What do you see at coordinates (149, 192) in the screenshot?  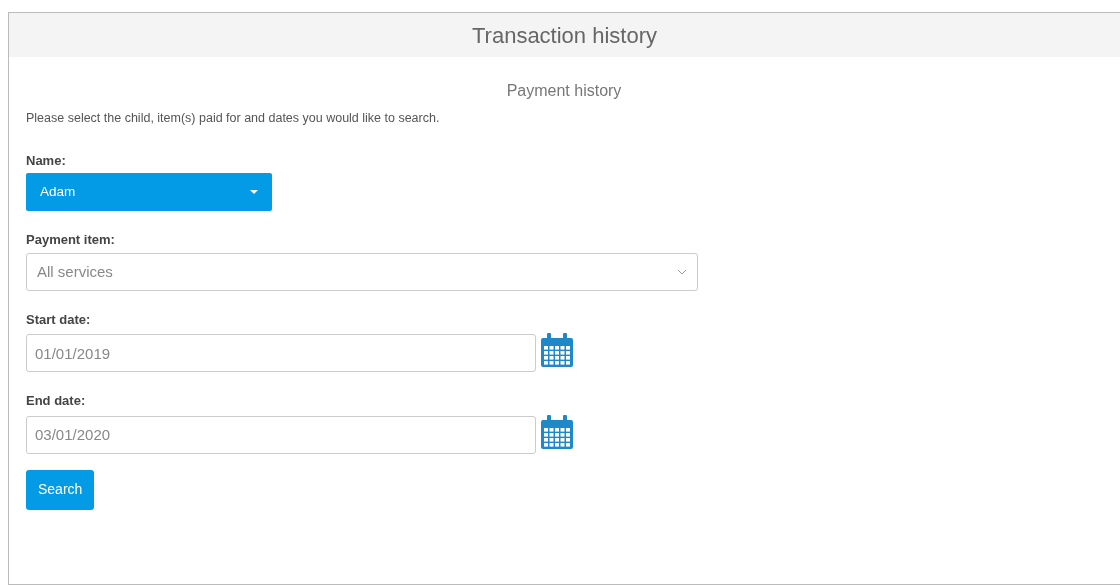 I see `name-dropdown: Adam` at bounding box center [149, 192].